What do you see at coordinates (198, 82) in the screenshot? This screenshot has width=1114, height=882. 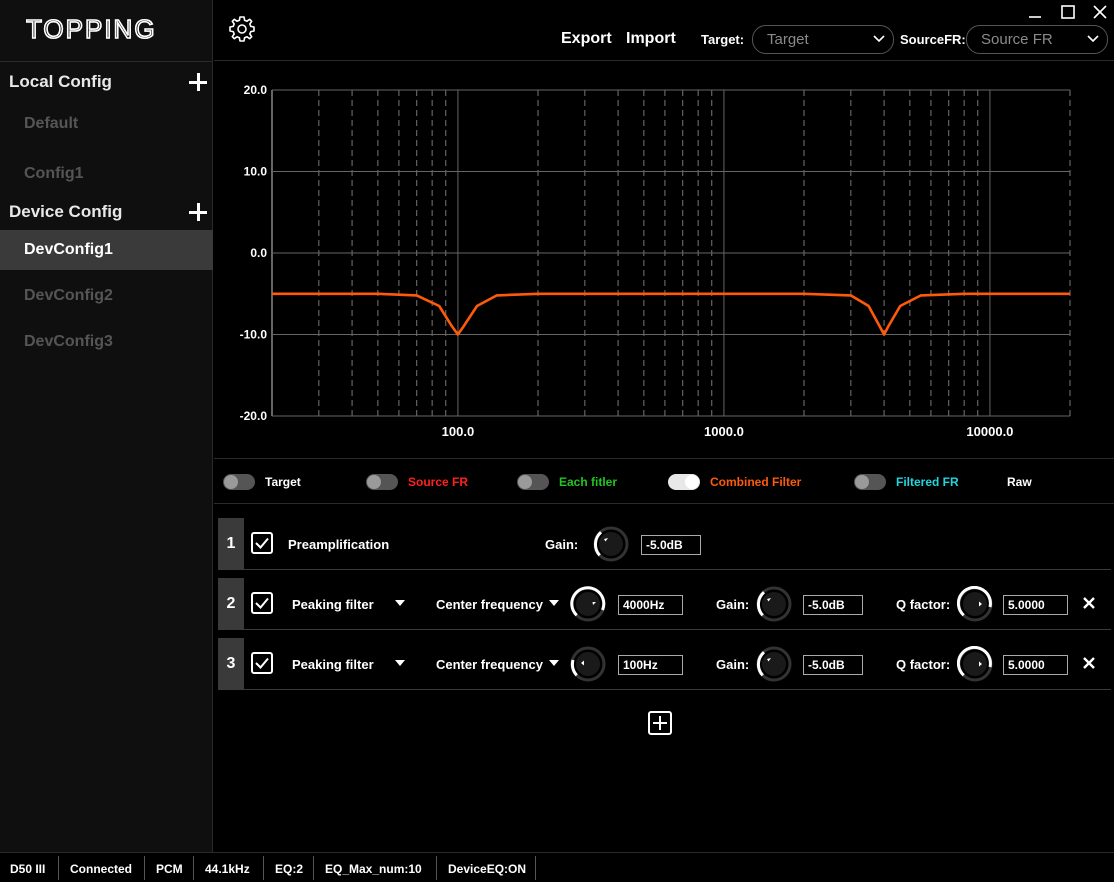 I see `add-local-config-icon` at bounding box center [198, 82].